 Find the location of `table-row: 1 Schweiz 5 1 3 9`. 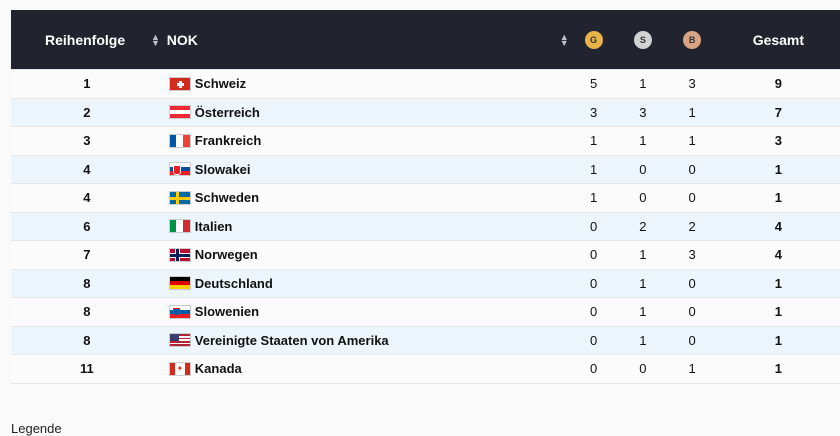

table-row: 1 Schweiz 5 1 3 9 is located at coordinates (425, 84).